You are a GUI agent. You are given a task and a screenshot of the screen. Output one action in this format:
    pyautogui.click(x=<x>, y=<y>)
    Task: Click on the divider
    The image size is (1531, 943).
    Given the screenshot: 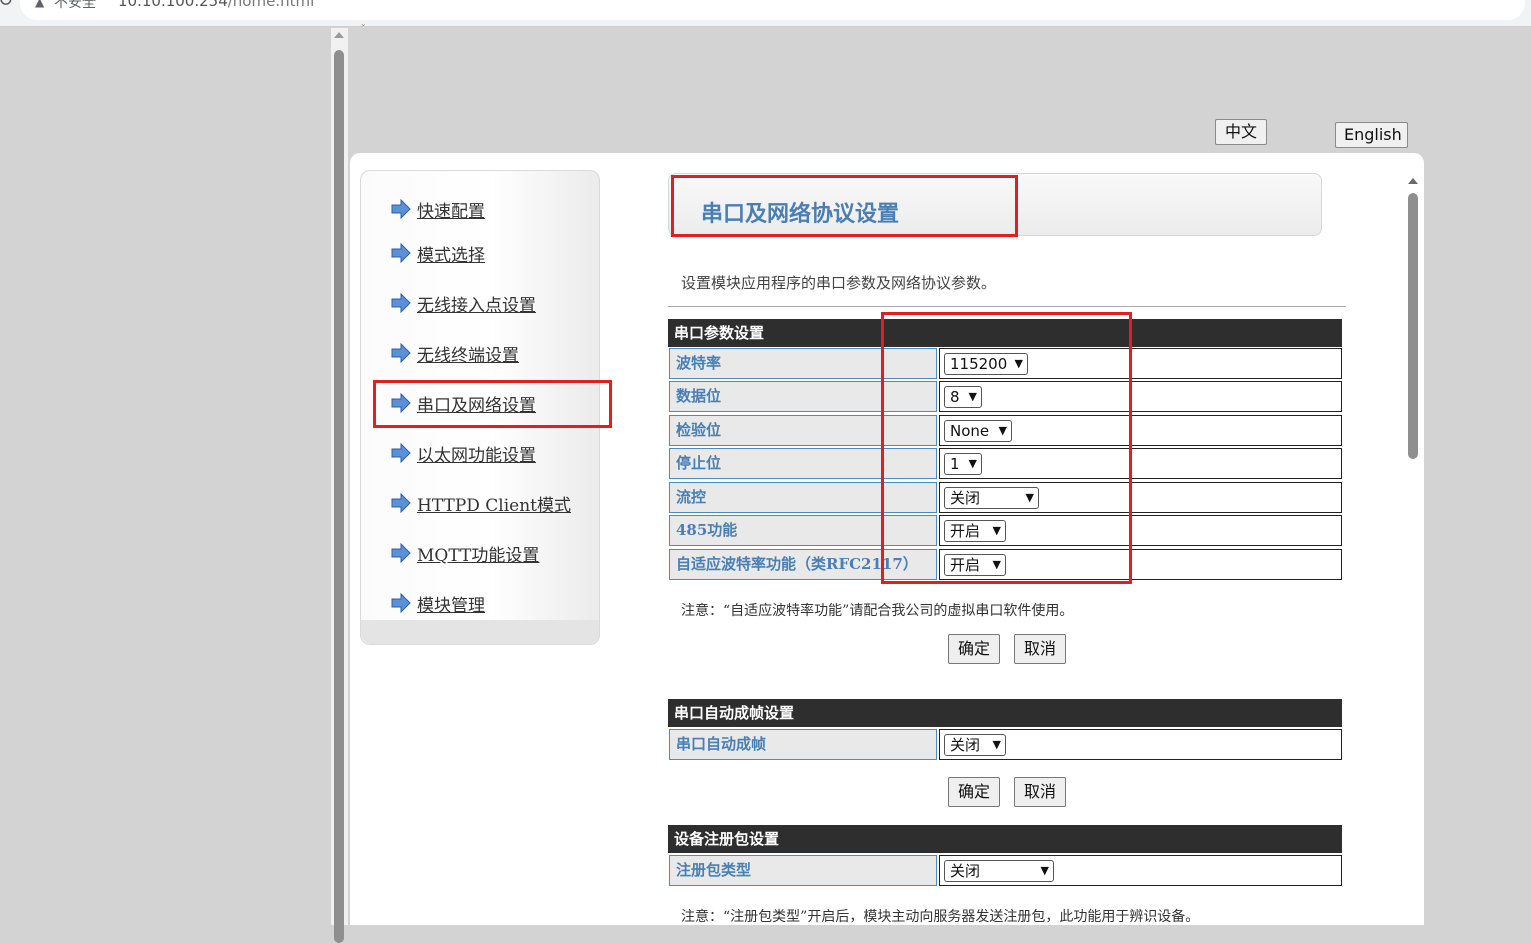 What is the action you would take?
    pyautogui.click(x=1007, y=306)
    